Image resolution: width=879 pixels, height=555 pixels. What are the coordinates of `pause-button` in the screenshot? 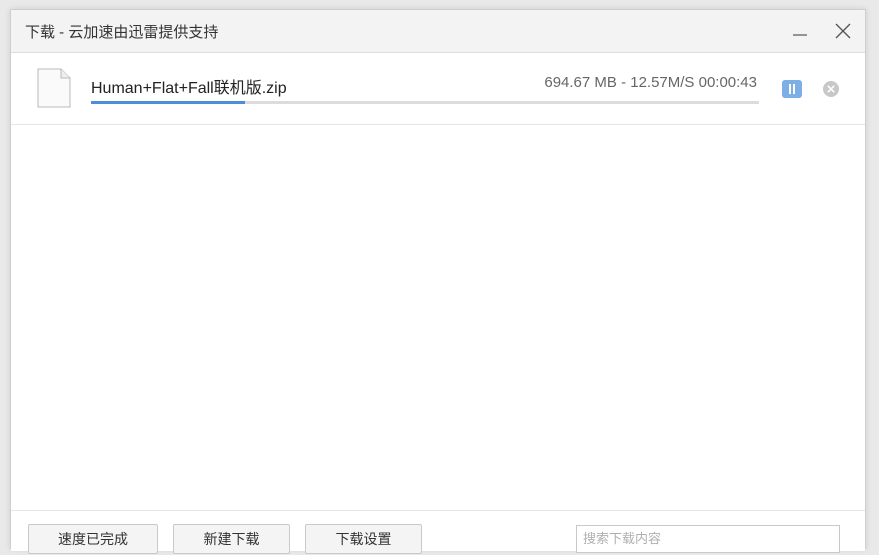 It's located at (792, 89).